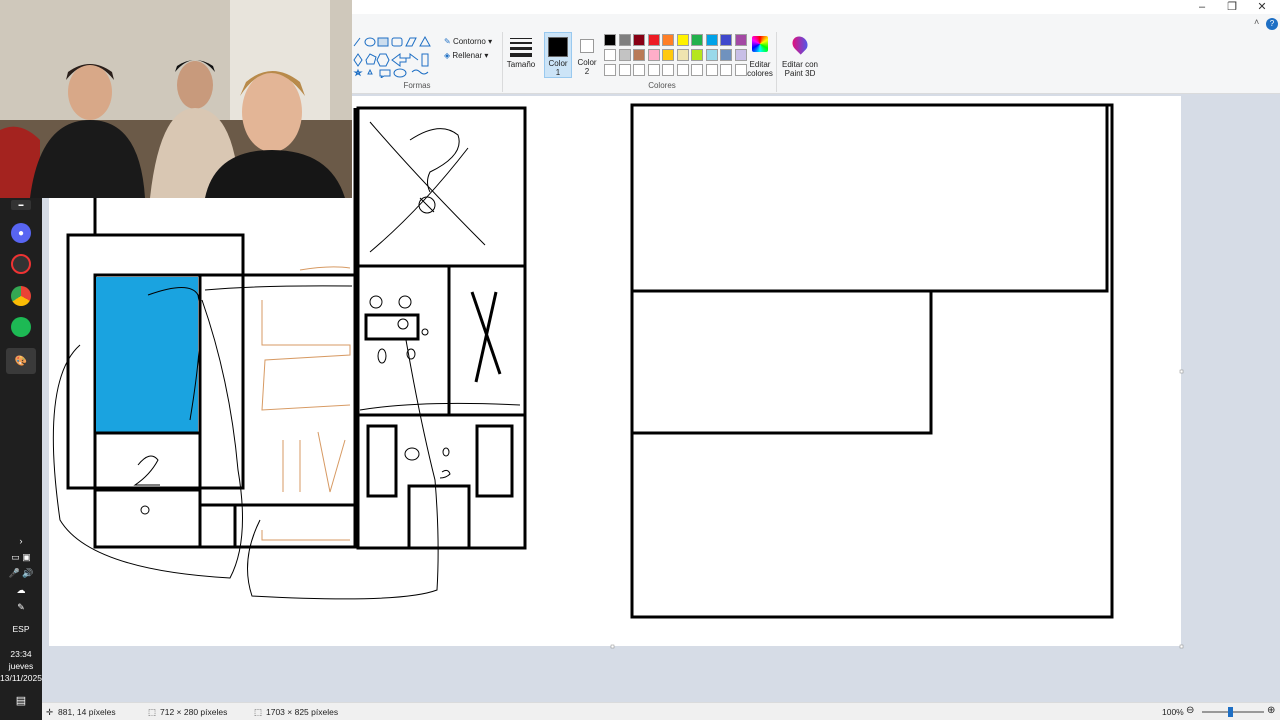 The height and width of the screenshot is (720, 1280). What do you see at coordinates (662, 85) in the screenshot?
I see `colors-group-label: Colores` at bounding box center [662, 85].